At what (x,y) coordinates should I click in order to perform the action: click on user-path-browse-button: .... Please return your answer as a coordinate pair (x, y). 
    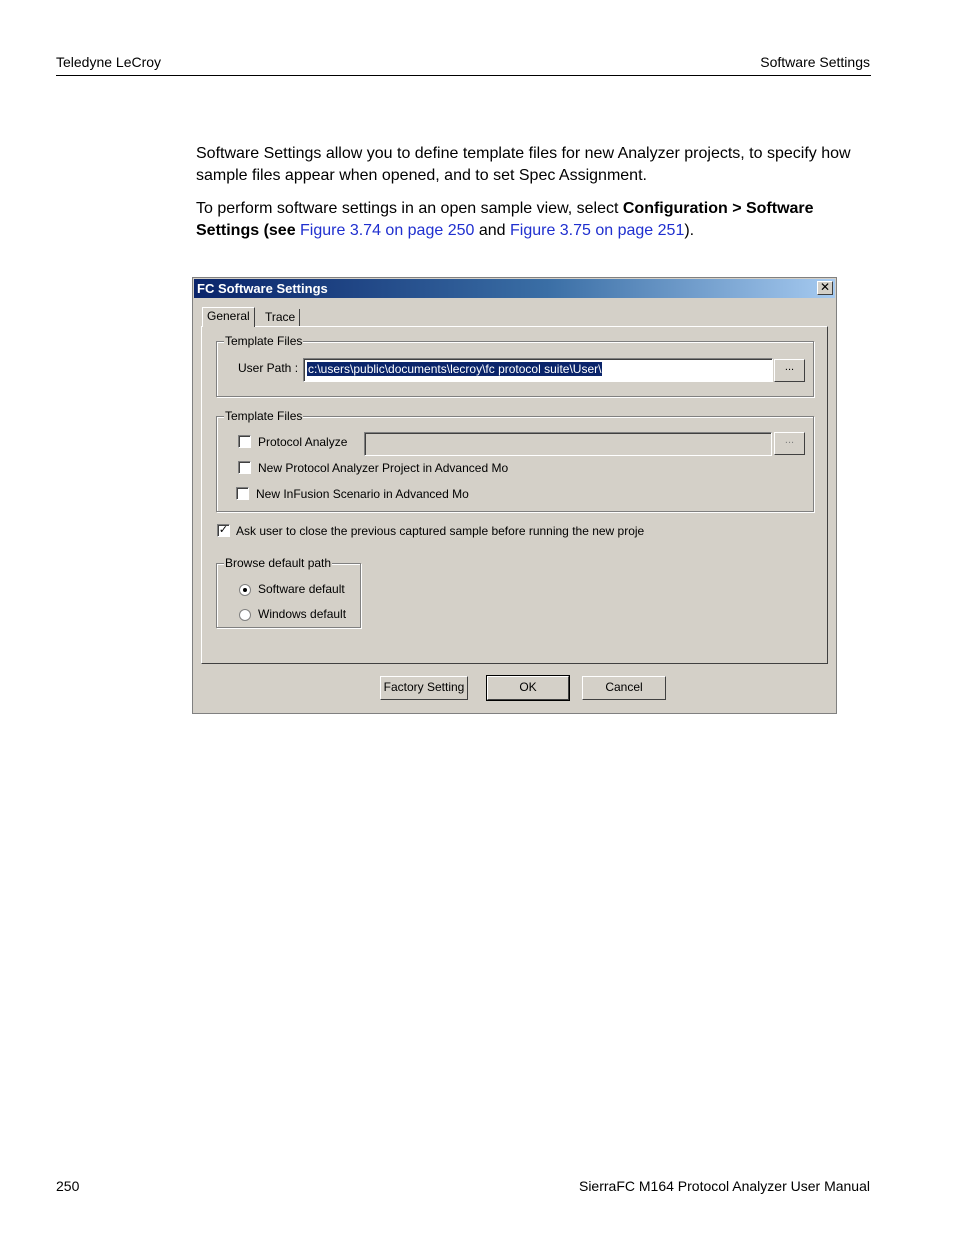
    Looking at the image, I should click on (789, 370).